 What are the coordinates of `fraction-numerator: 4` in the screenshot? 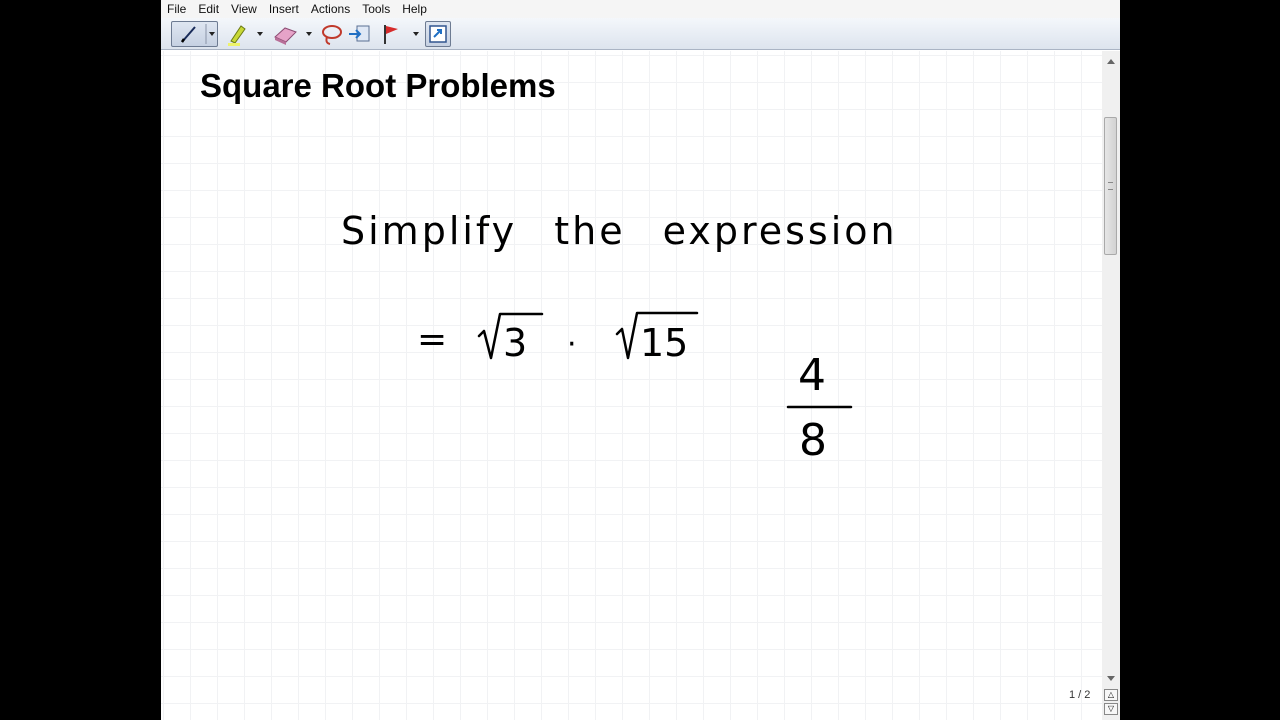 It's located at (812, 375).